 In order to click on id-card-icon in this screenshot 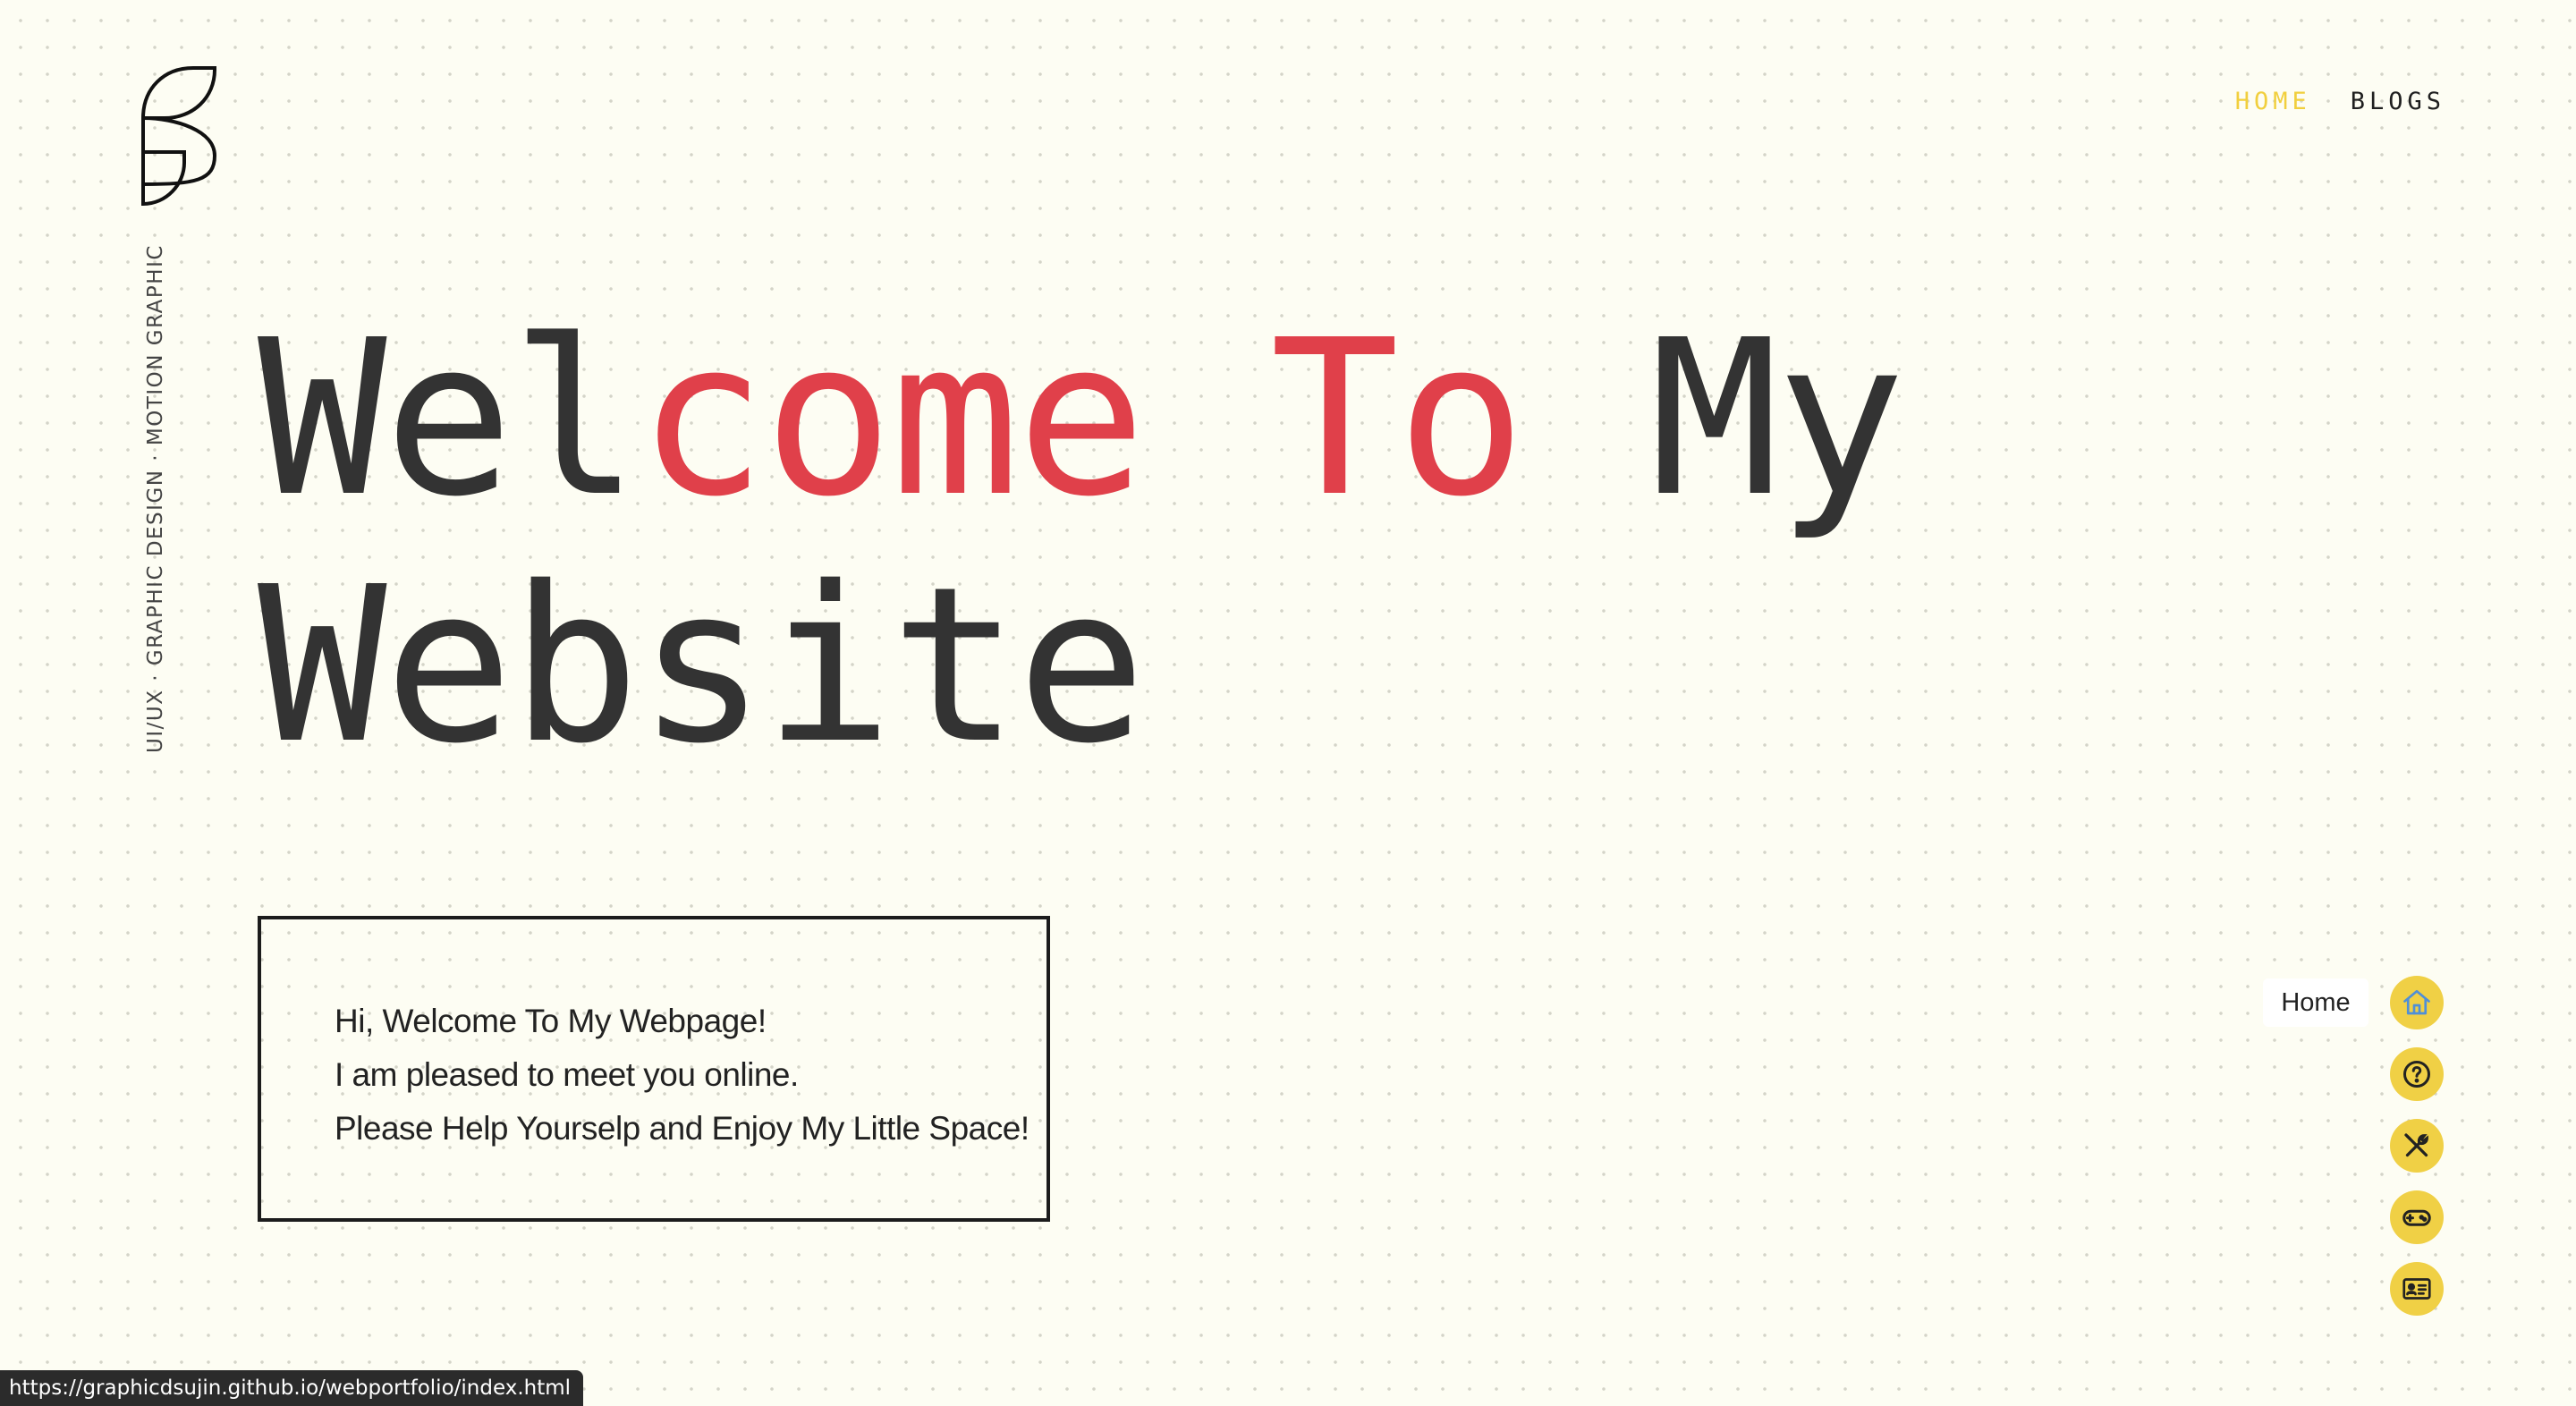, I will do `click(2416, 1289)`.